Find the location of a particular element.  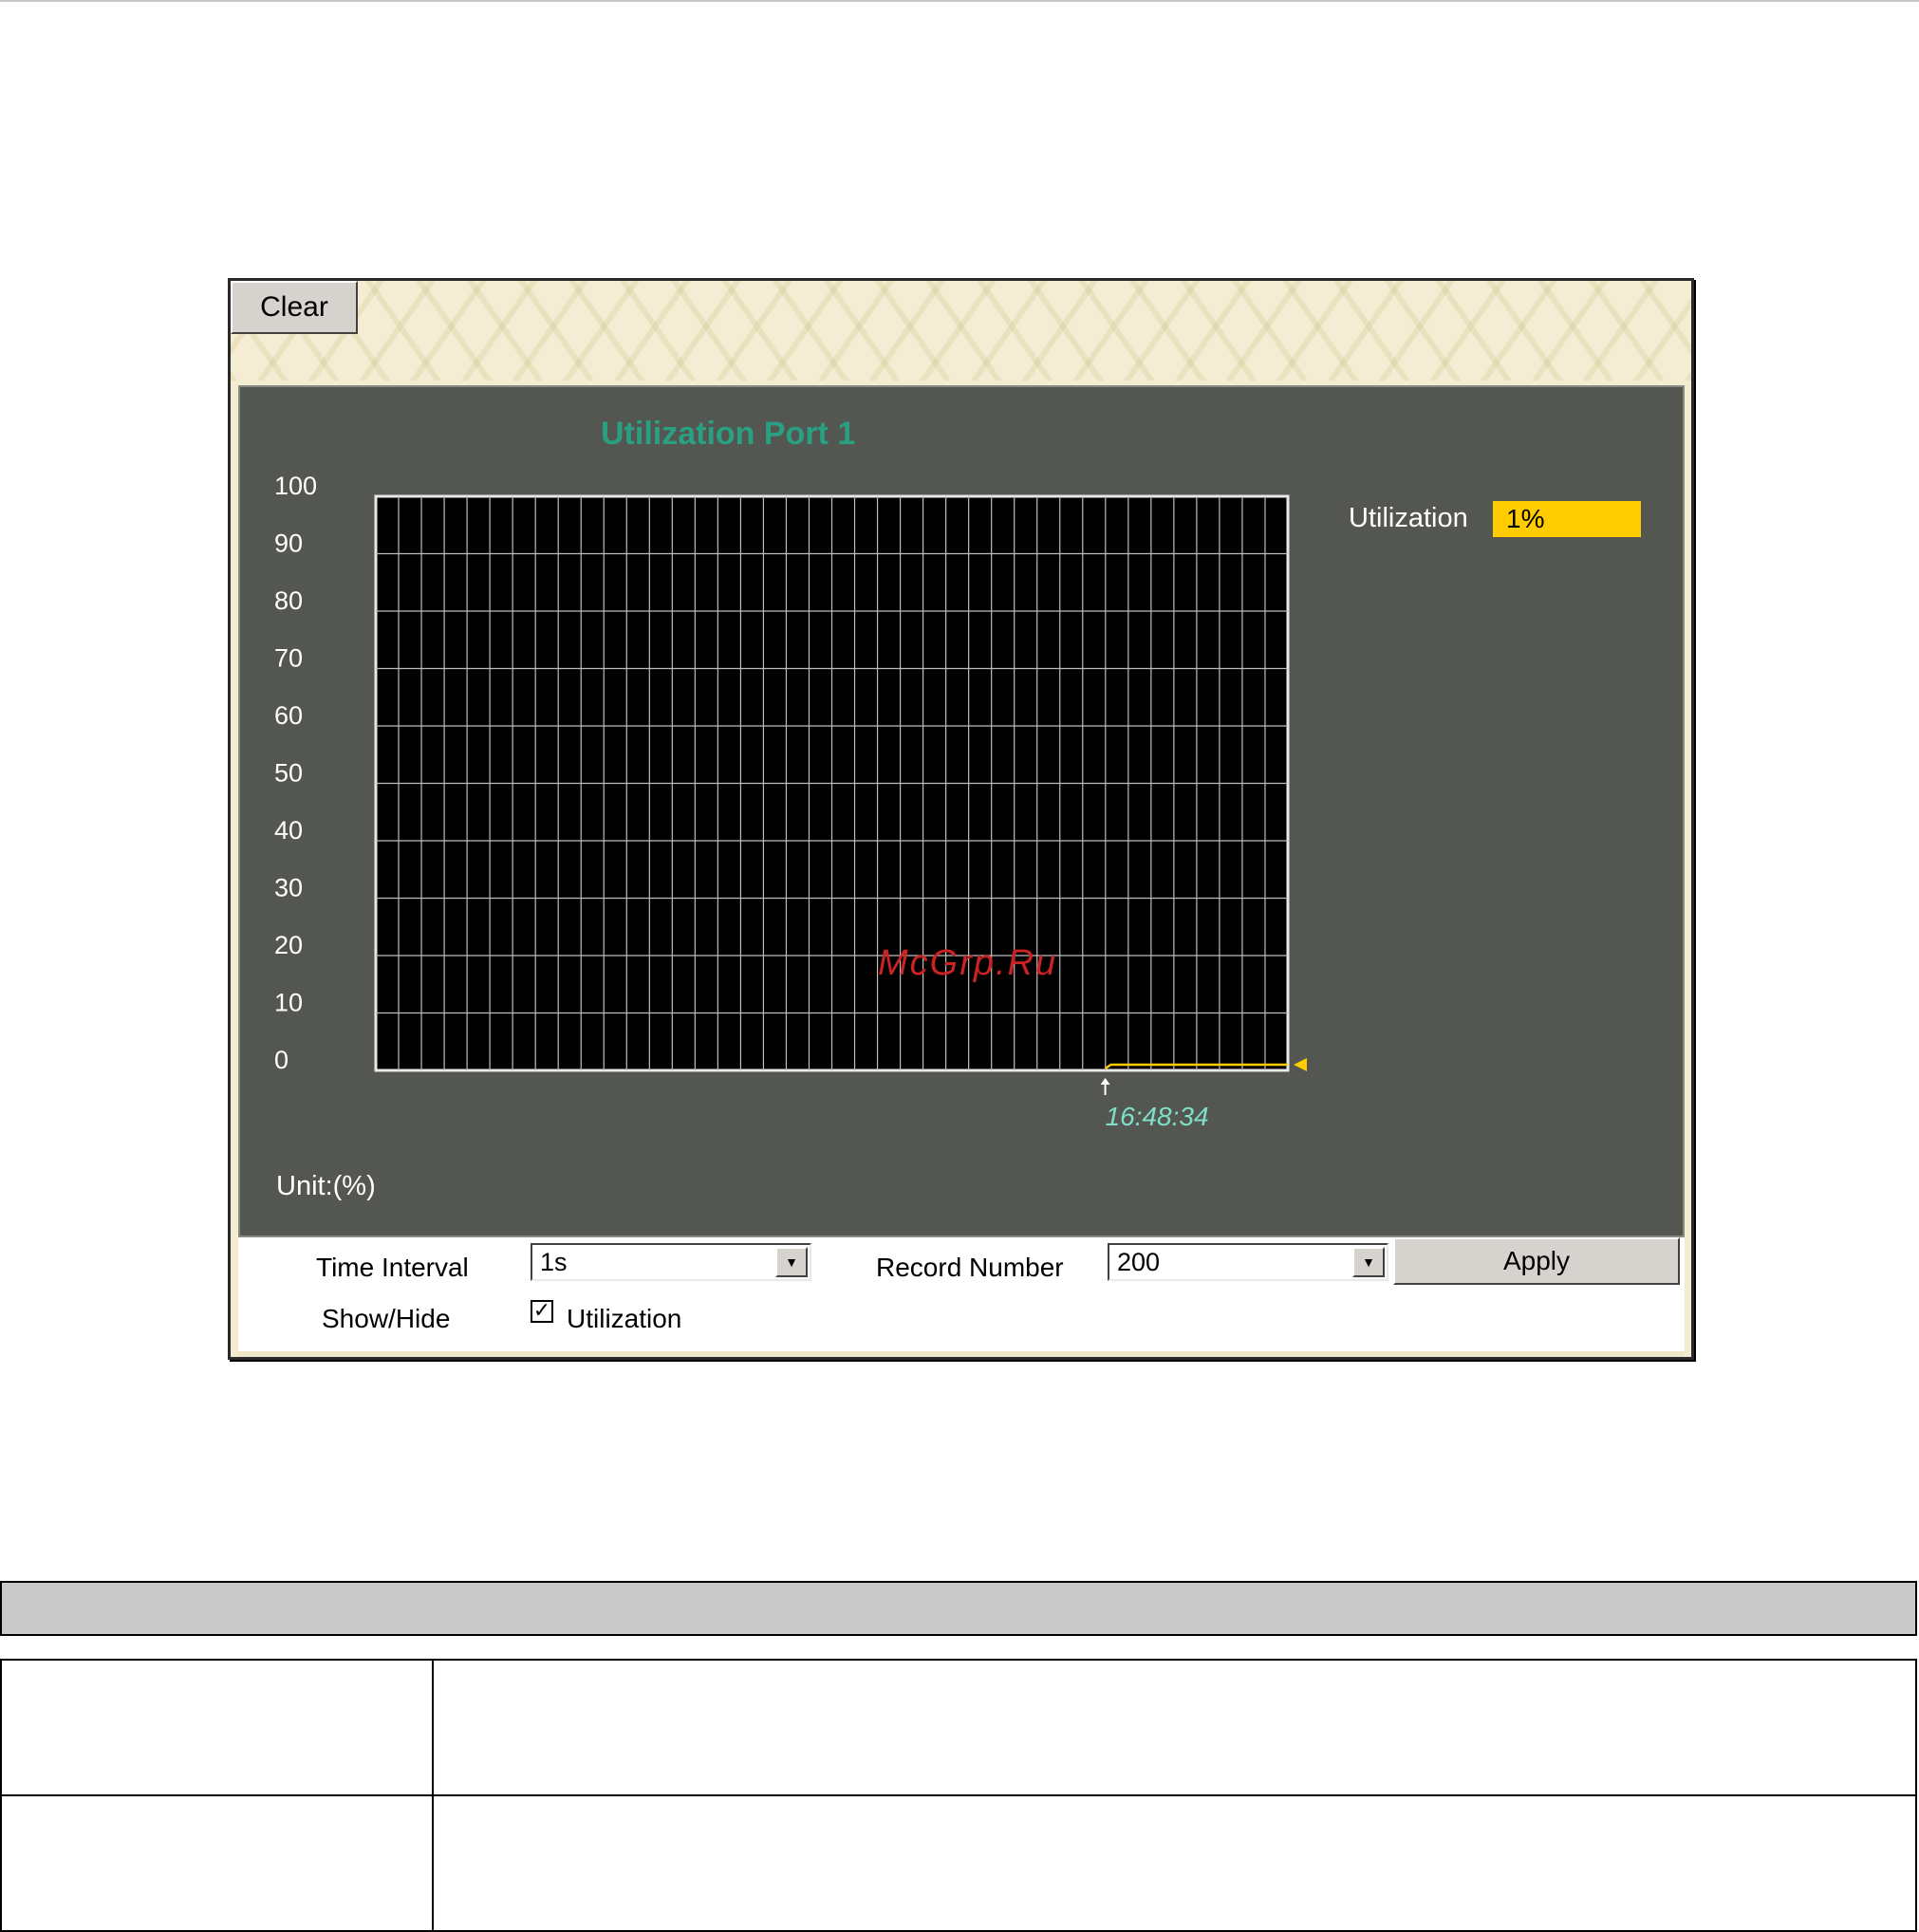

clear-button: Clear is located at coordinates (294, 307).